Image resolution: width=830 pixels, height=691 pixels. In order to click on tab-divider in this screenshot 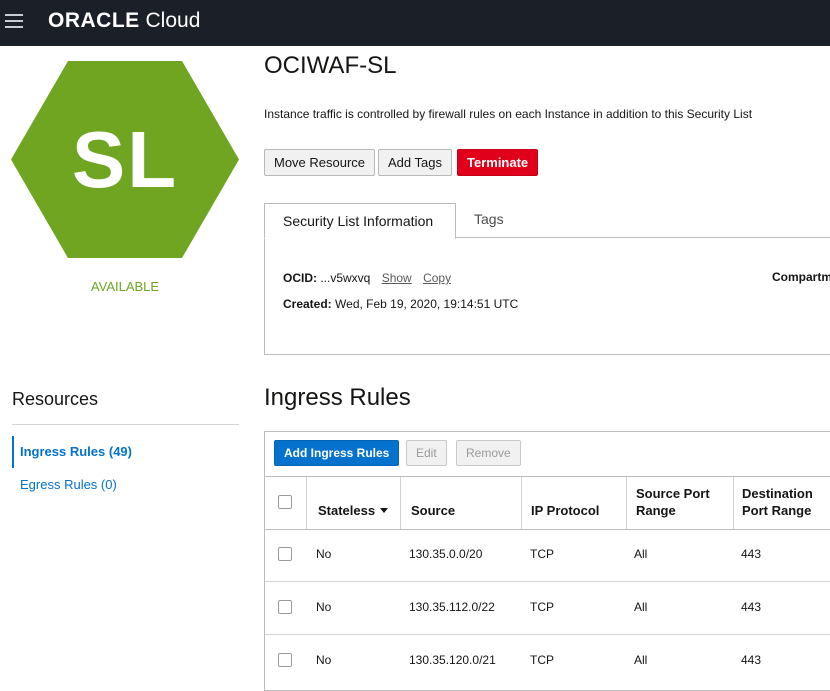, I will do `click(643, 237)`.